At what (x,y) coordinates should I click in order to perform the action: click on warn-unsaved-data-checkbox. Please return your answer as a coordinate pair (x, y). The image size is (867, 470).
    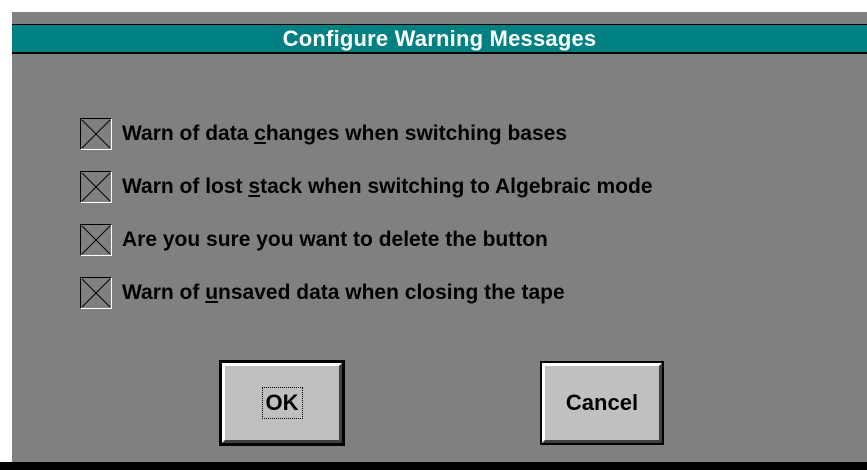
    Looking at the image, I should click on (96, 293).